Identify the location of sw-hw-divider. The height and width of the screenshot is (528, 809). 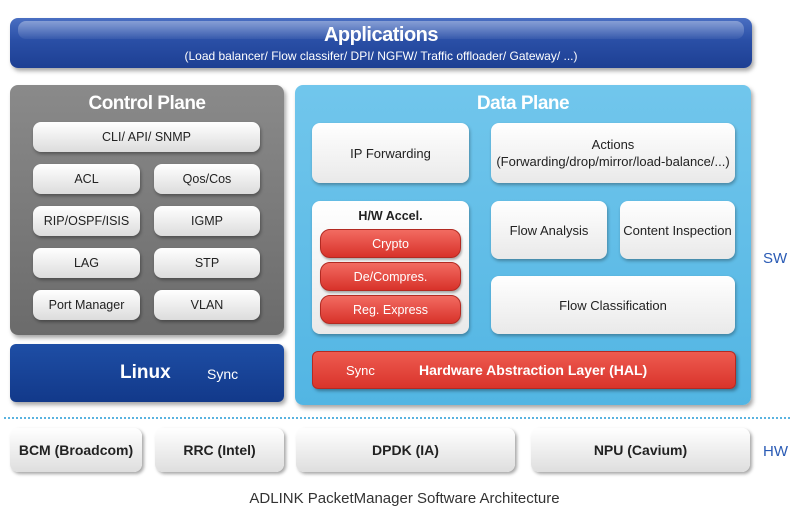
(397, 418).